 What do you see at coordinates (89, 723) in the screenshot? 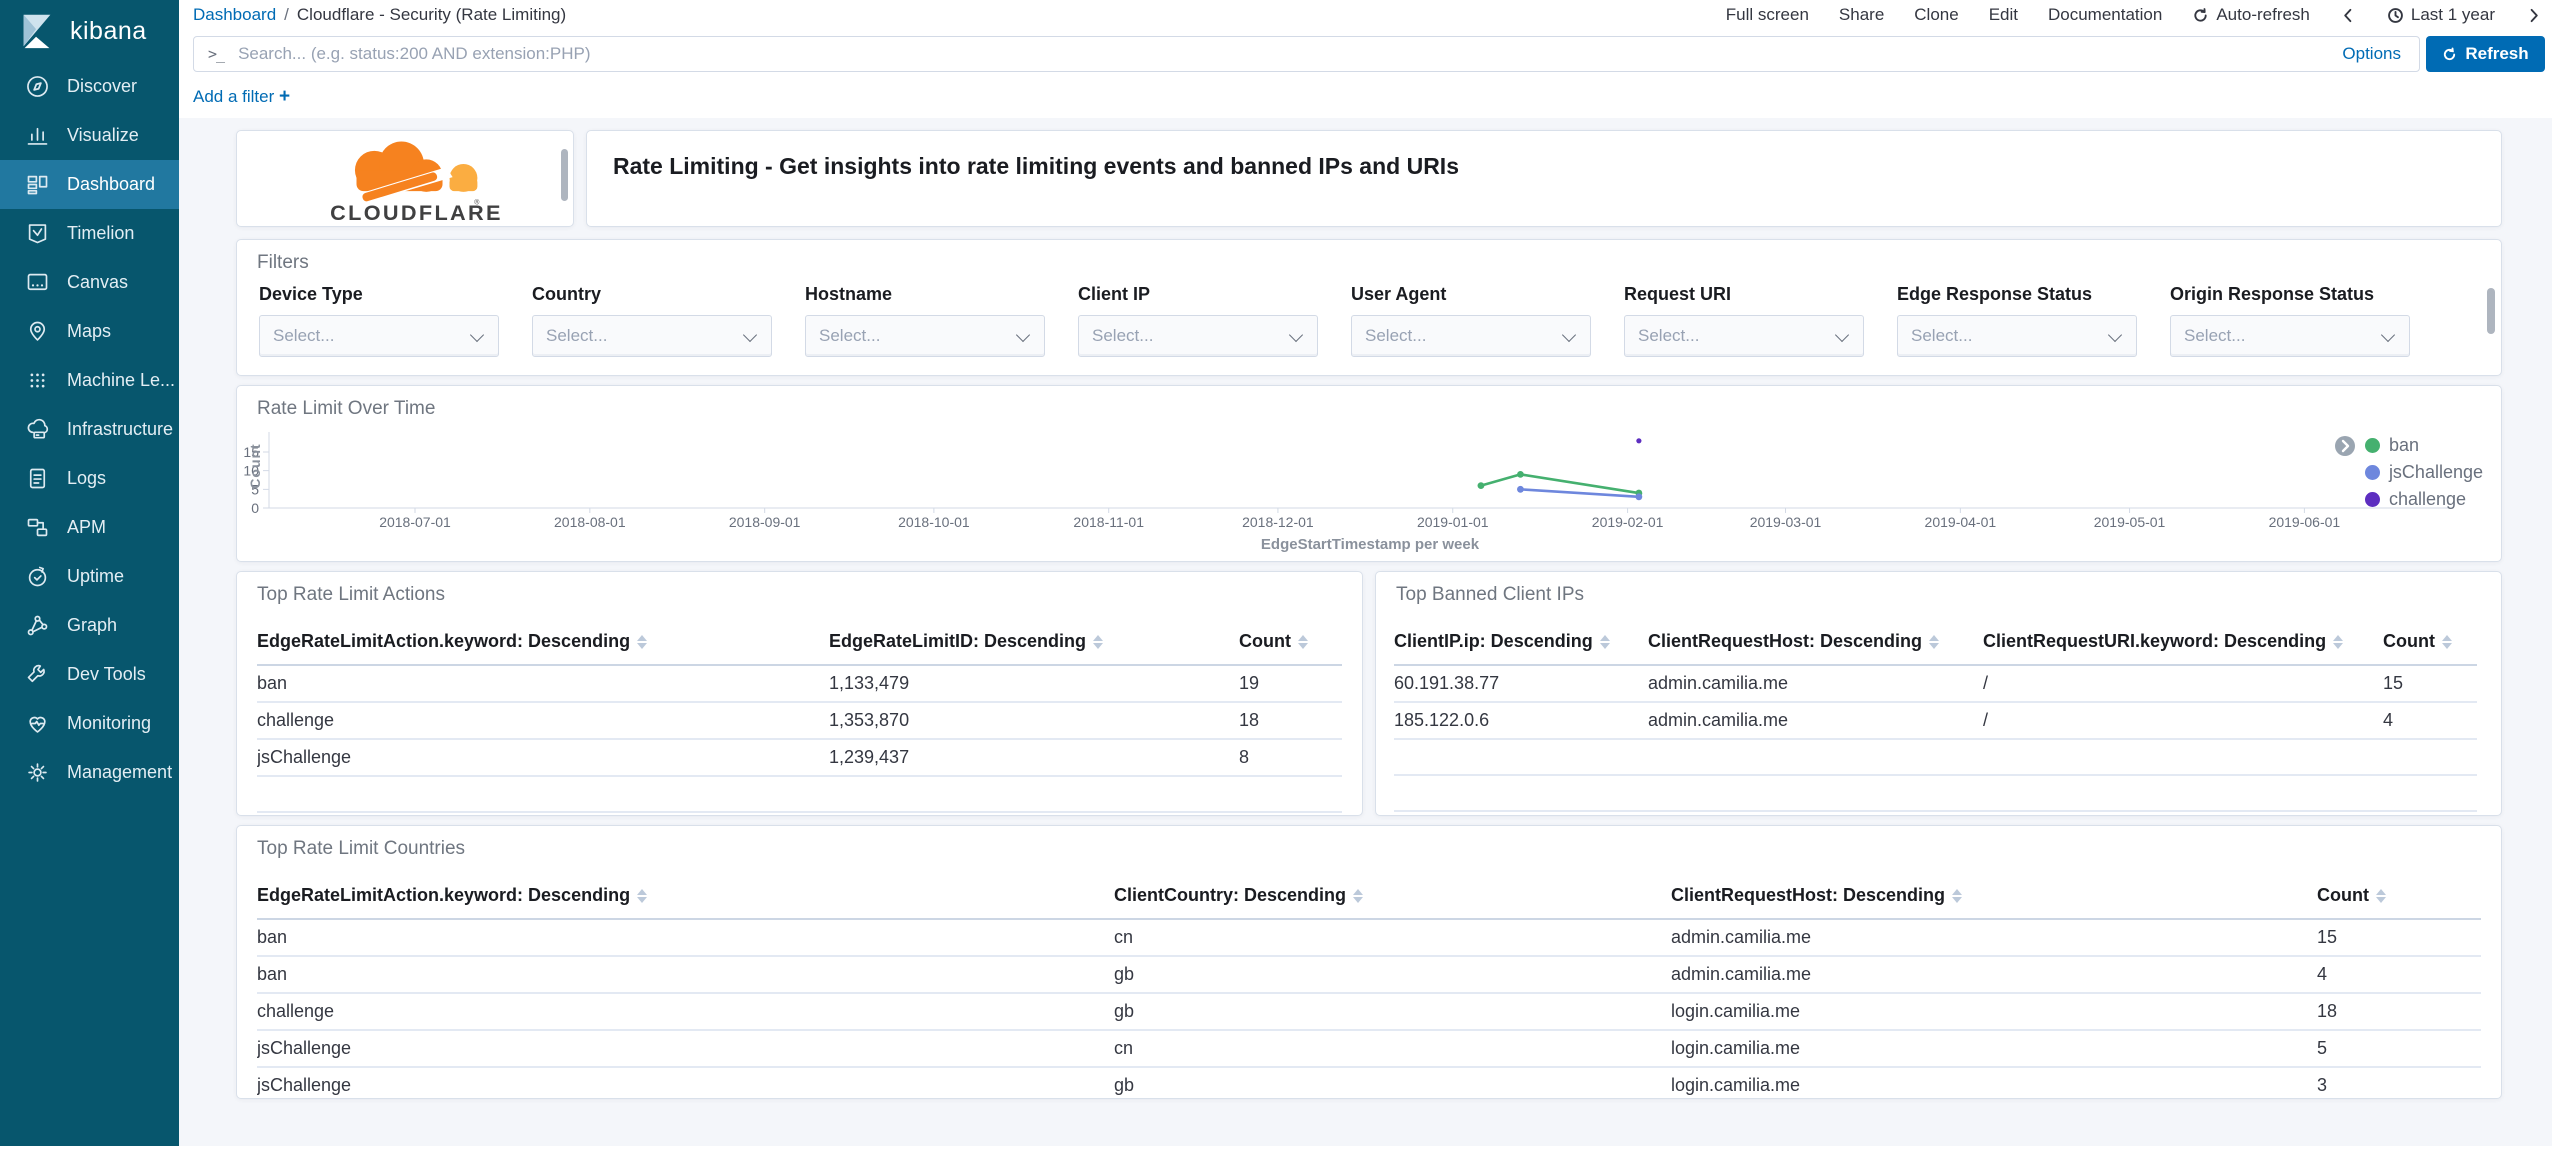
I see `sidebar-item-monitoring: Monitoring` at bounding box center [89, 723].